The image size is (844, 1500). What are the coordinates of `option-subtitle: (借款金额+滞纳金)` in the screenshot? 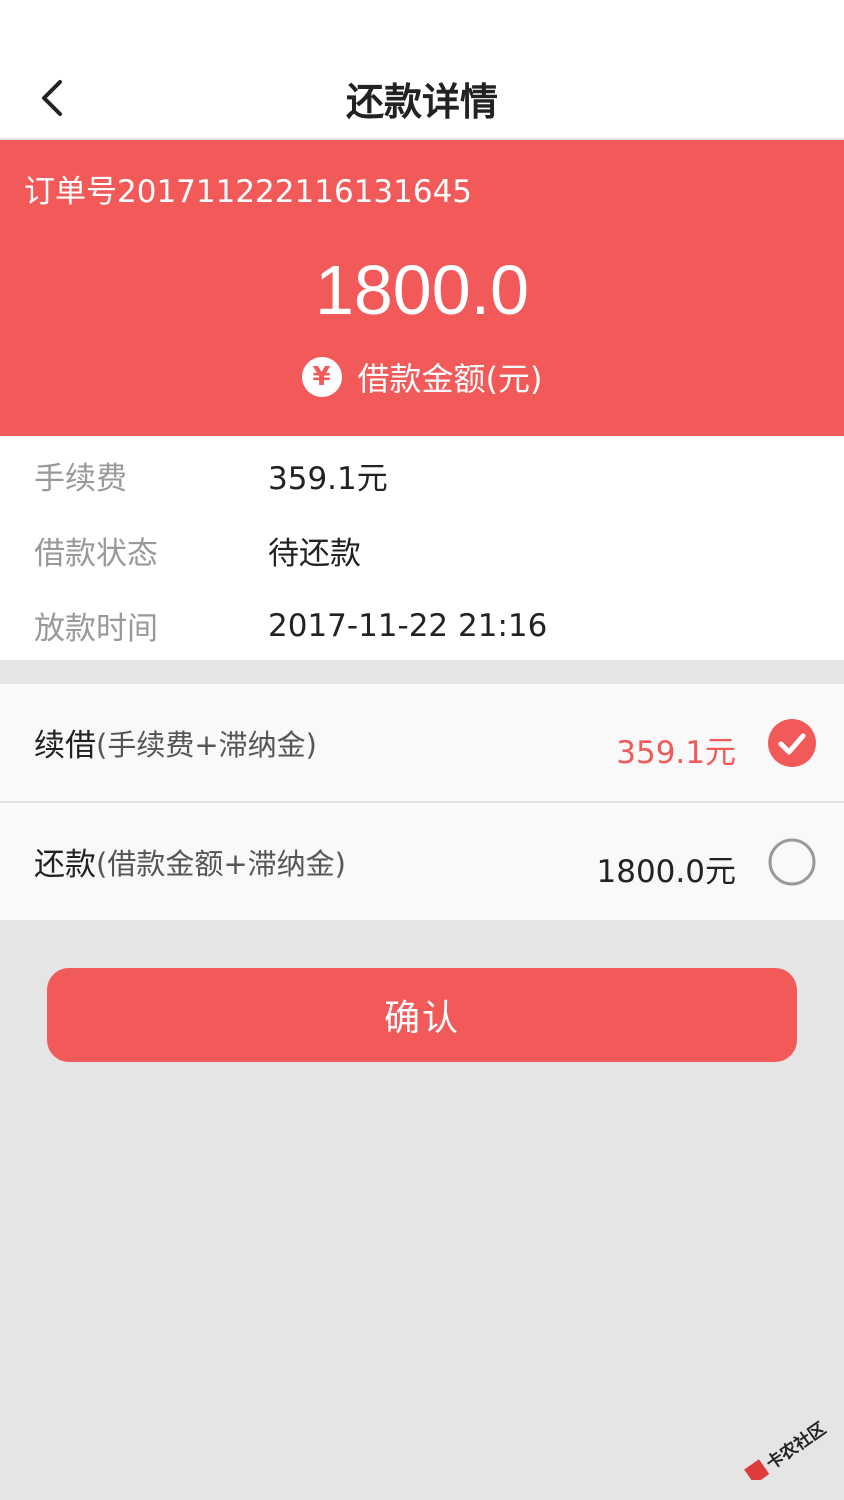 It's located at (221, 863).